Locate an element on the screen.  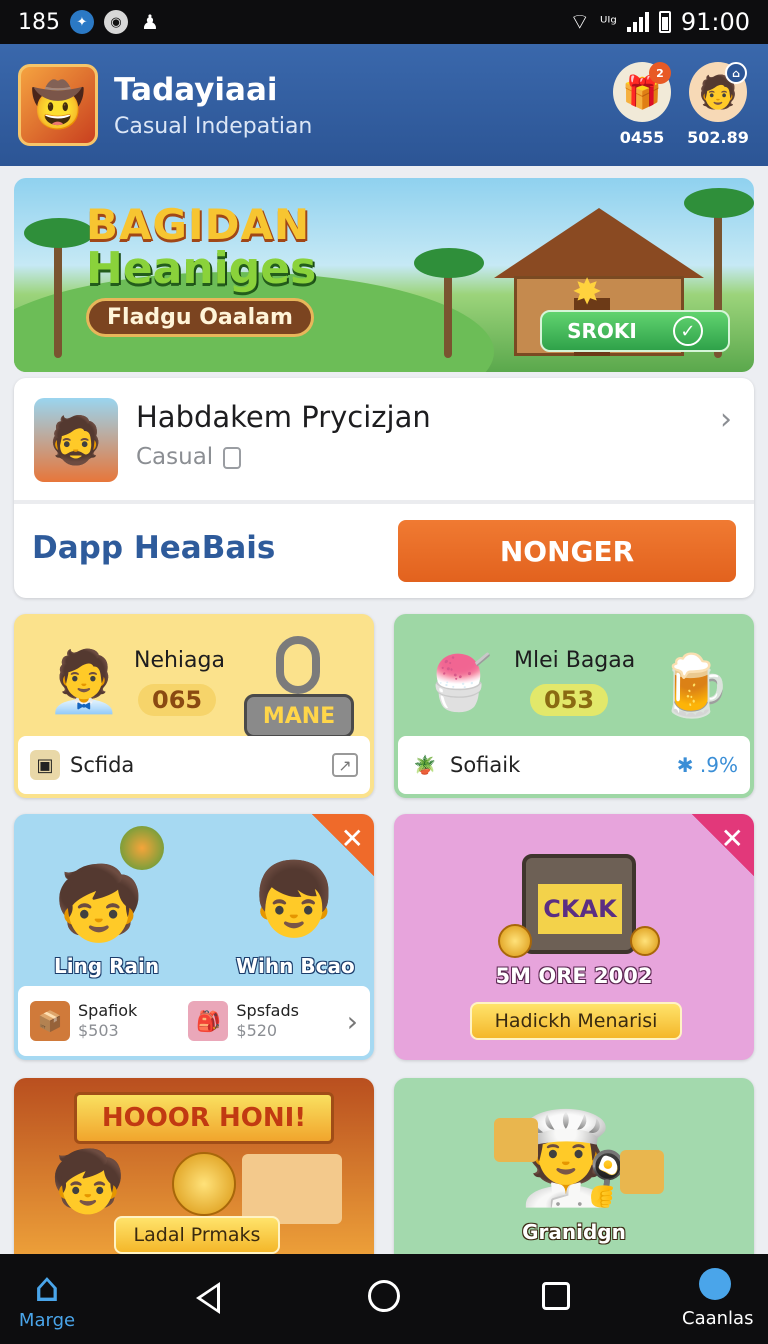
nav-profile-label: Caanlas is located at coordinates (718, 1318).